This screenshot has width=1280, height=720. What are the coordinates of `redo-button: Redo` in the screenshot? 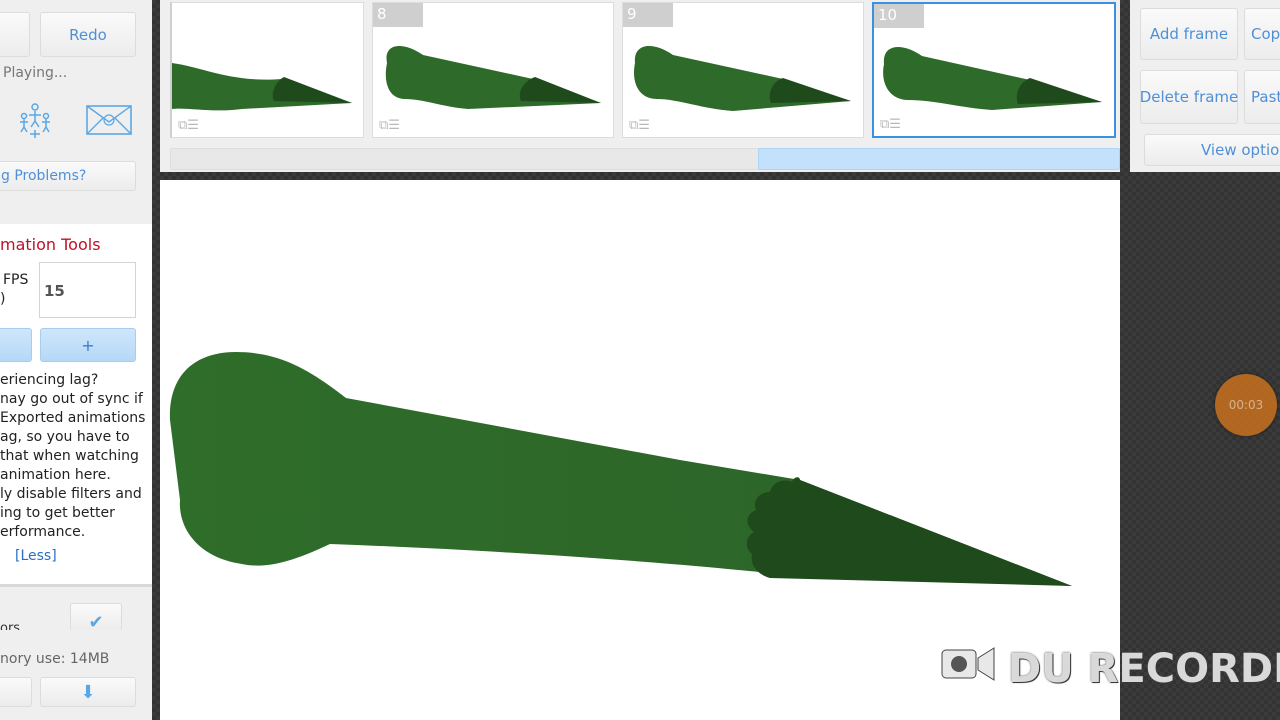 It's located at (88, 34).